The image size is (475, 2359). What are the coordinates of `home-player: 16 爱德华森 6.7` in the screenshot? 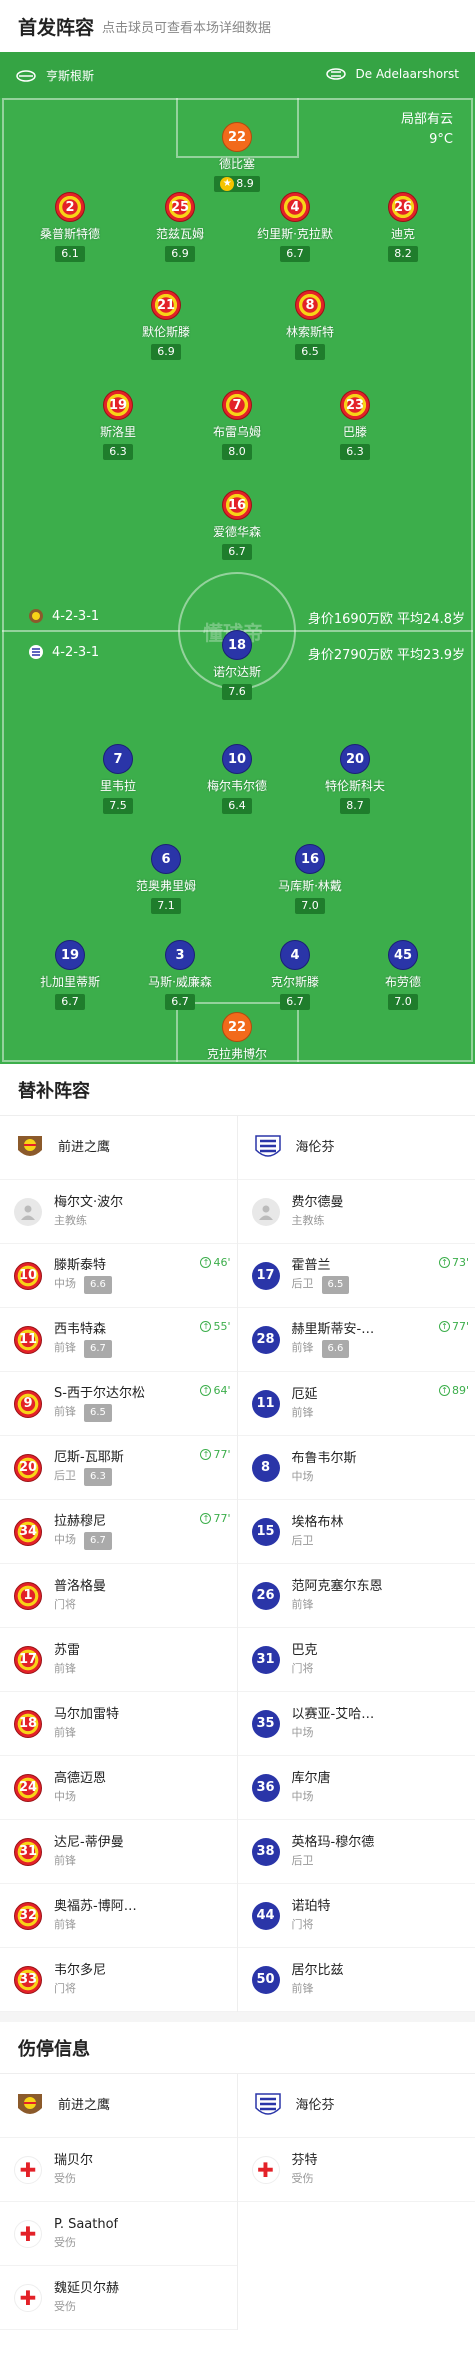 It's located at (237, 525).